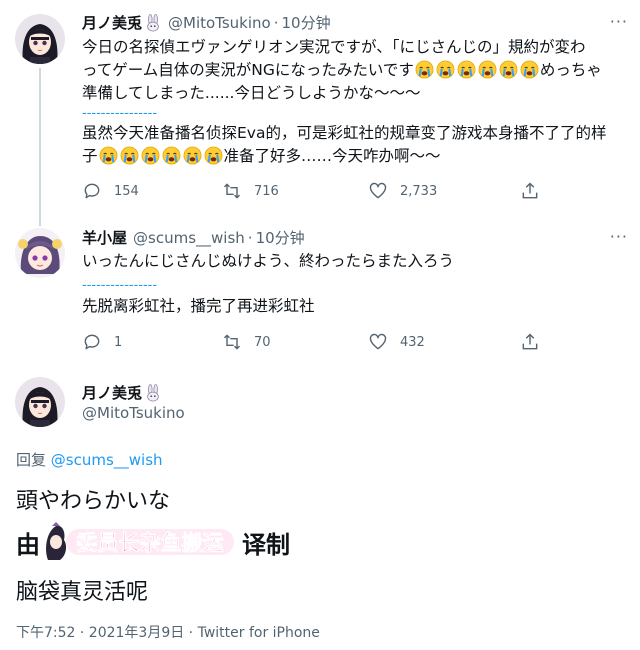 The height and width of the screenshot is (650, 640). Describe the element at coordinates (268, 261) in the screenshot. I see `tweet-text-jp: いったんにじさんじぬけよう、終わったらまた入ろう` at that location.